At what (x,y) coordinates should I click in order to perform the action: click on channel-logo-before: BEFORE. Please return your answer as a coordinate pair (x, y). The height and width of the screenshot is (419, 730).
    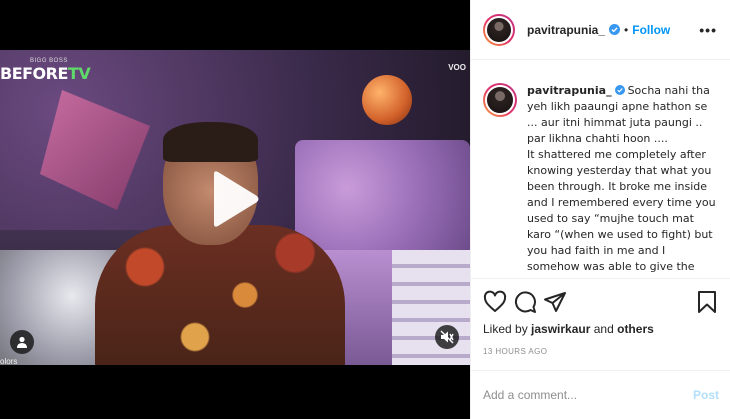
    Looking at the image, I should click on (34, 73).